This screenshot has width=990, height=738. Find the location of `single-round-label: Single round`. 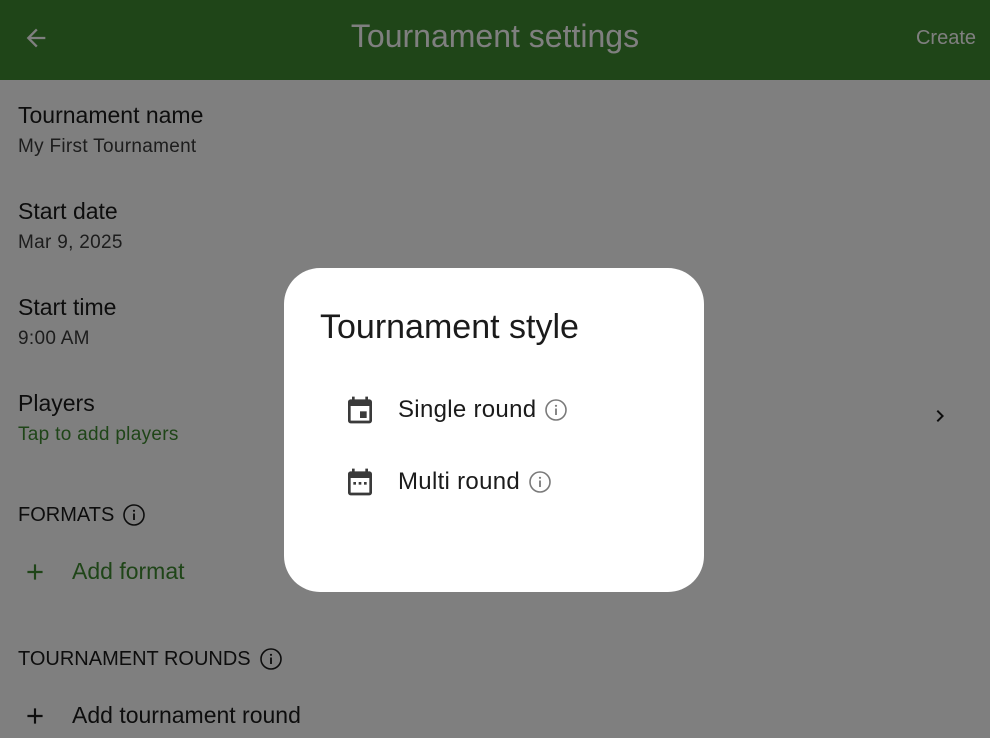

single-round-label: Single round is located at coordinates (467, 409).